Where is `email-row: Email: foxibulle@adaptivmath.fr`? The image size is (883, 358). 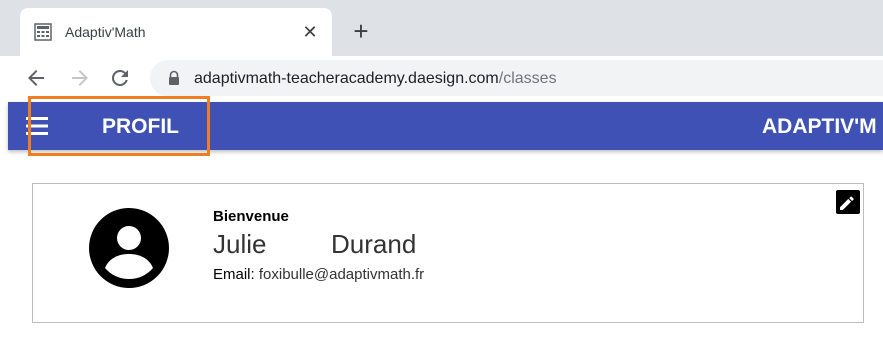 email-row: Email: foxibulle@adaptivmath.fr is located at coordinates (318, 275).